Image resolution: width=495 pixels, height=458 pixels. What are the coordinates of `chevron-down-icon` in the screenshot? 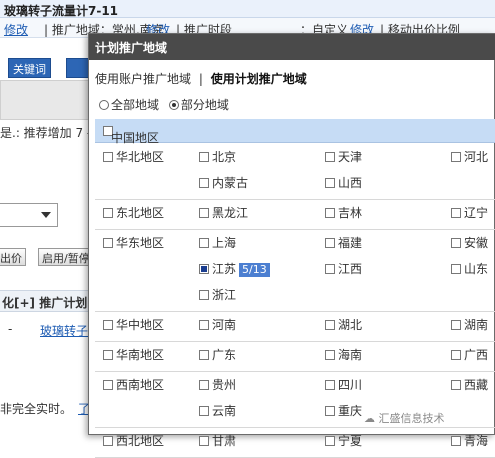 It's located at (46, 215).